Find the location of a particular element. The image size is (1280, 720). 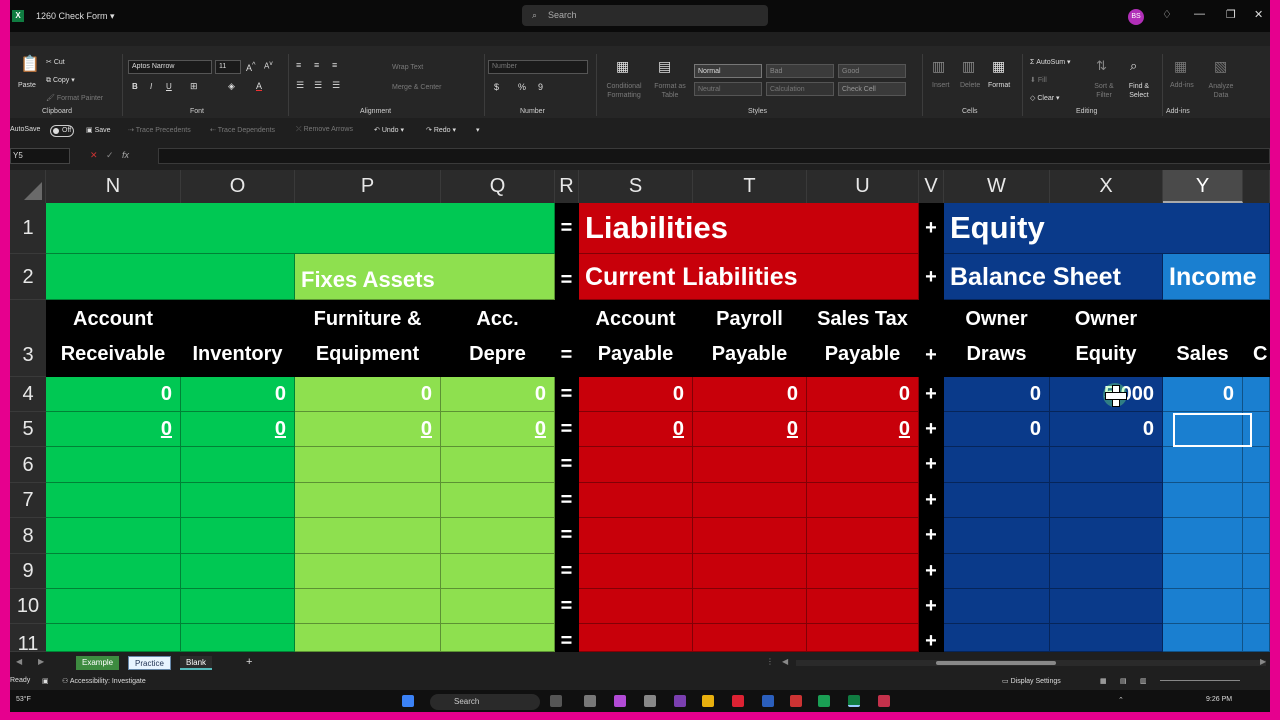

column-header-r: R is located at coordinates (567, 186).